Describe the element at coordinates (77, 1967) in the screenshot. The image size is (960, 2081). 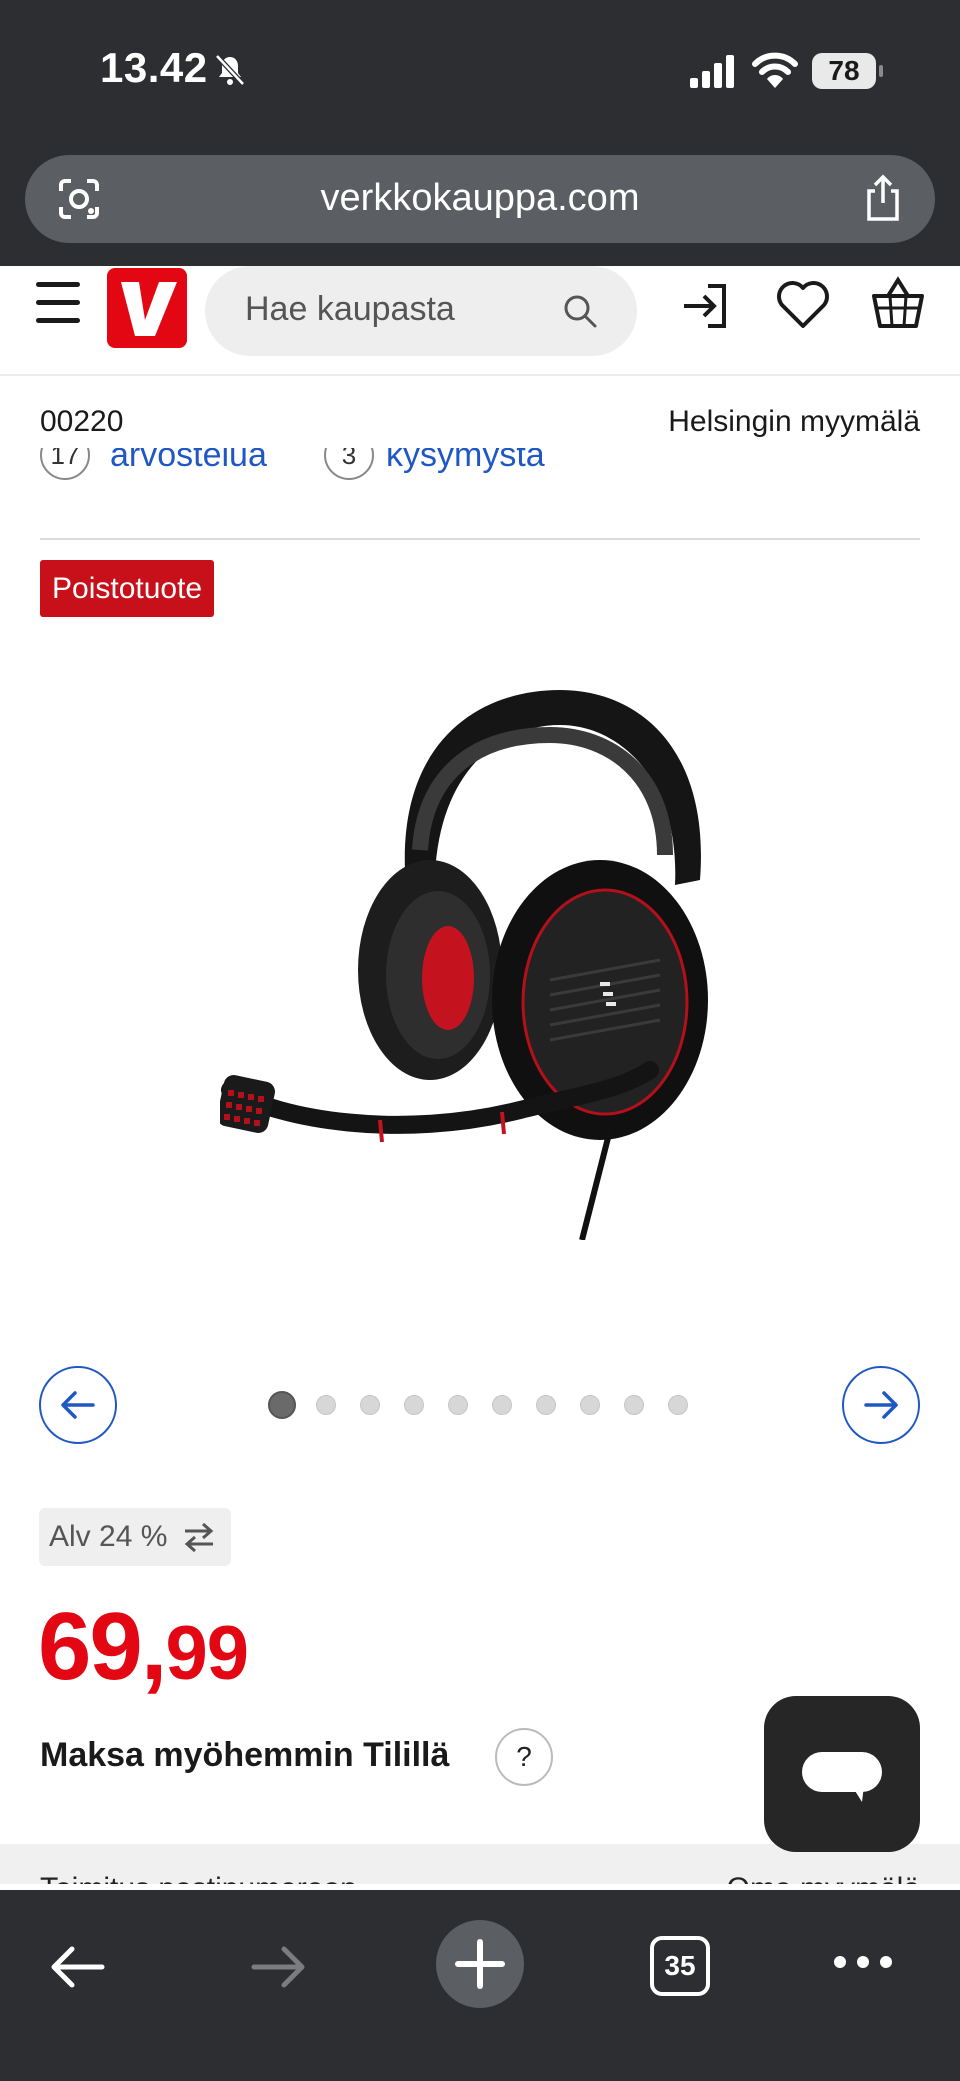
I see `back-arrow-icon` at that location.